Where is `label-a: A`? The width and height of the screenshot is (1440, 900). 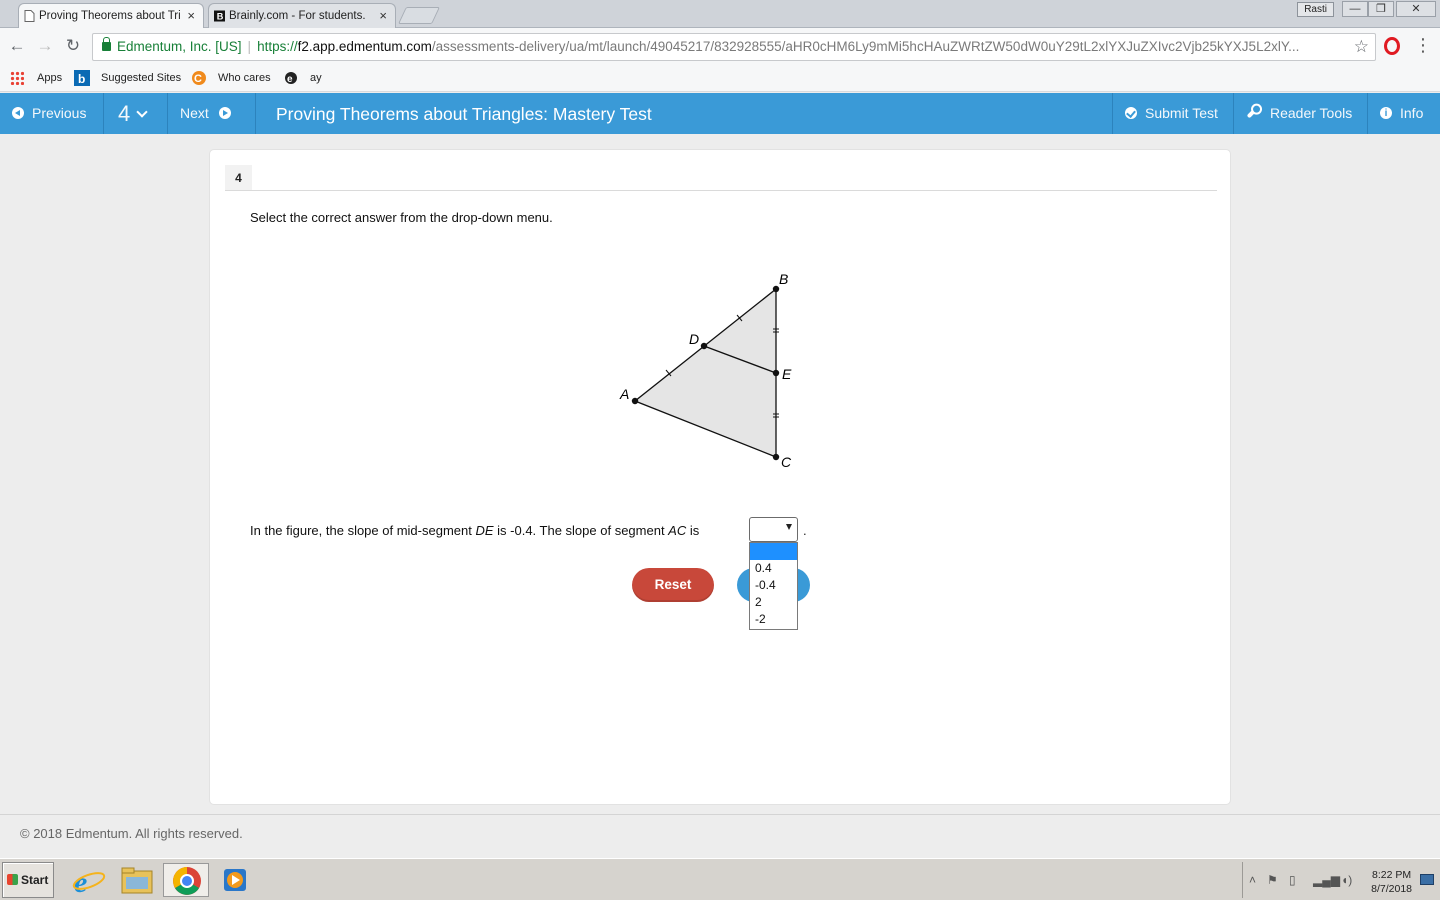
label-a: A is located at coordinates (624, 394).